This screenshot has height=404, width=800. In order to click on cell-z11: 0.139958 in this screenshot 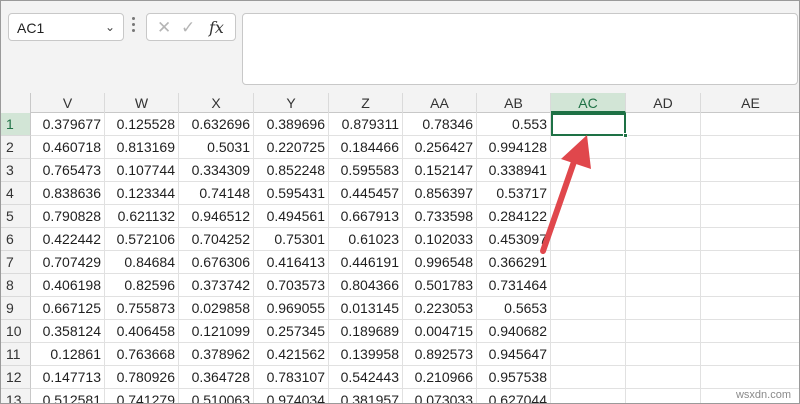, I will do `click(366, 354)`.